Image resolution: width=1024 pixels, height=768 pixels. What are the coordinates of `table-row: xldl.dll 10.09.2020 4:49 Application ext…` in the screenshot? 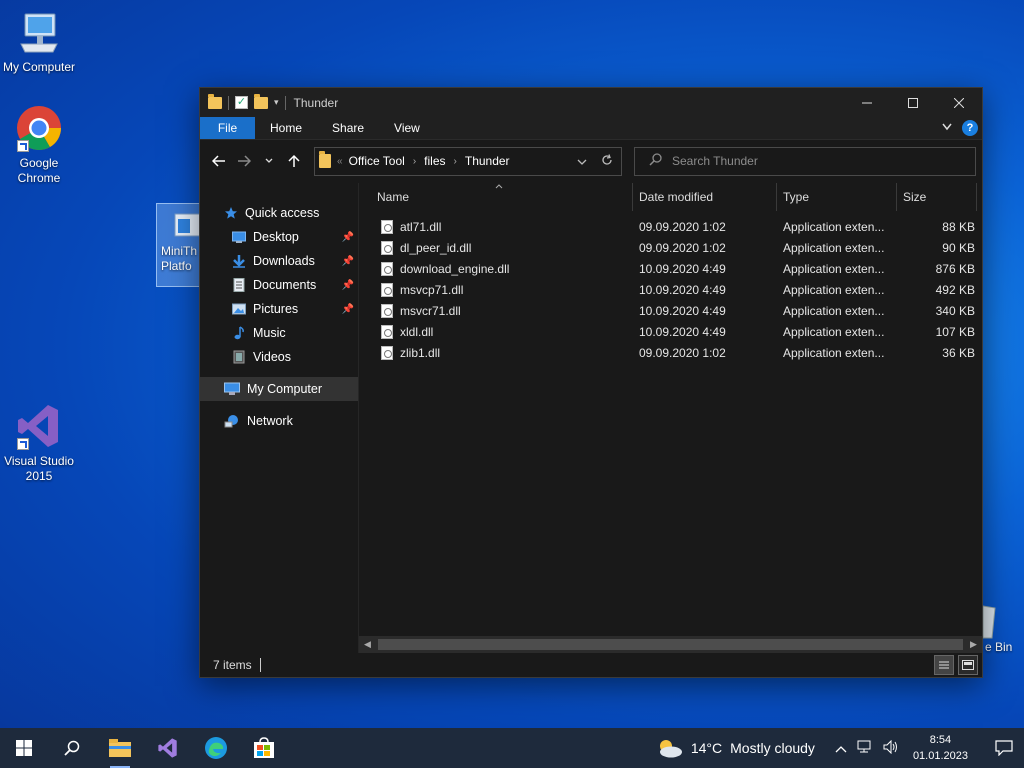 It's located at (670, 331).